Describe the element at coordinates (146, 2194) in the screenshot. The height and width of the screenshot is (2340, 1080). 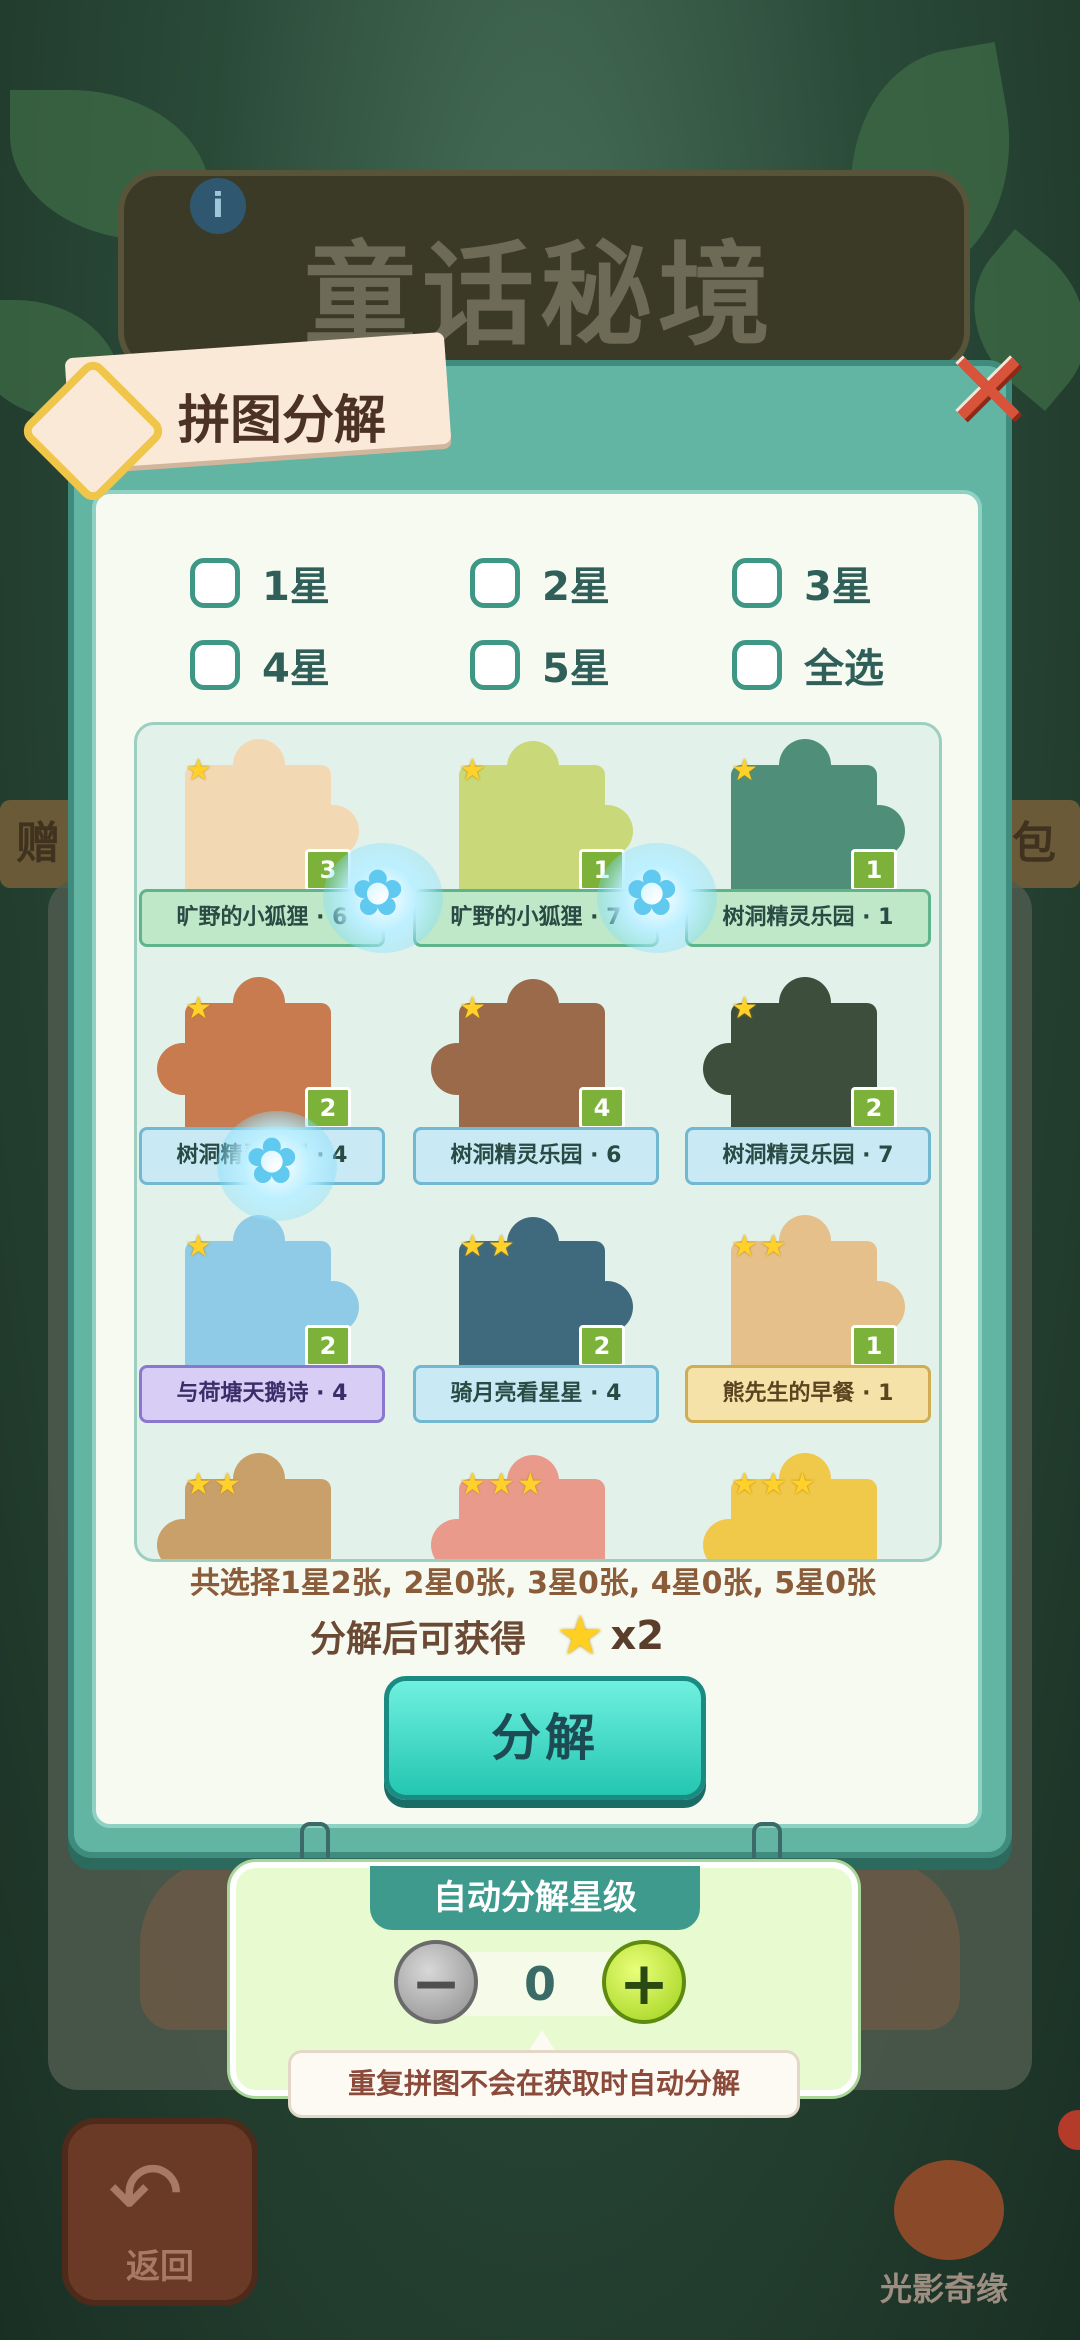
I see `back-arrow-icon: ↶` at that location.